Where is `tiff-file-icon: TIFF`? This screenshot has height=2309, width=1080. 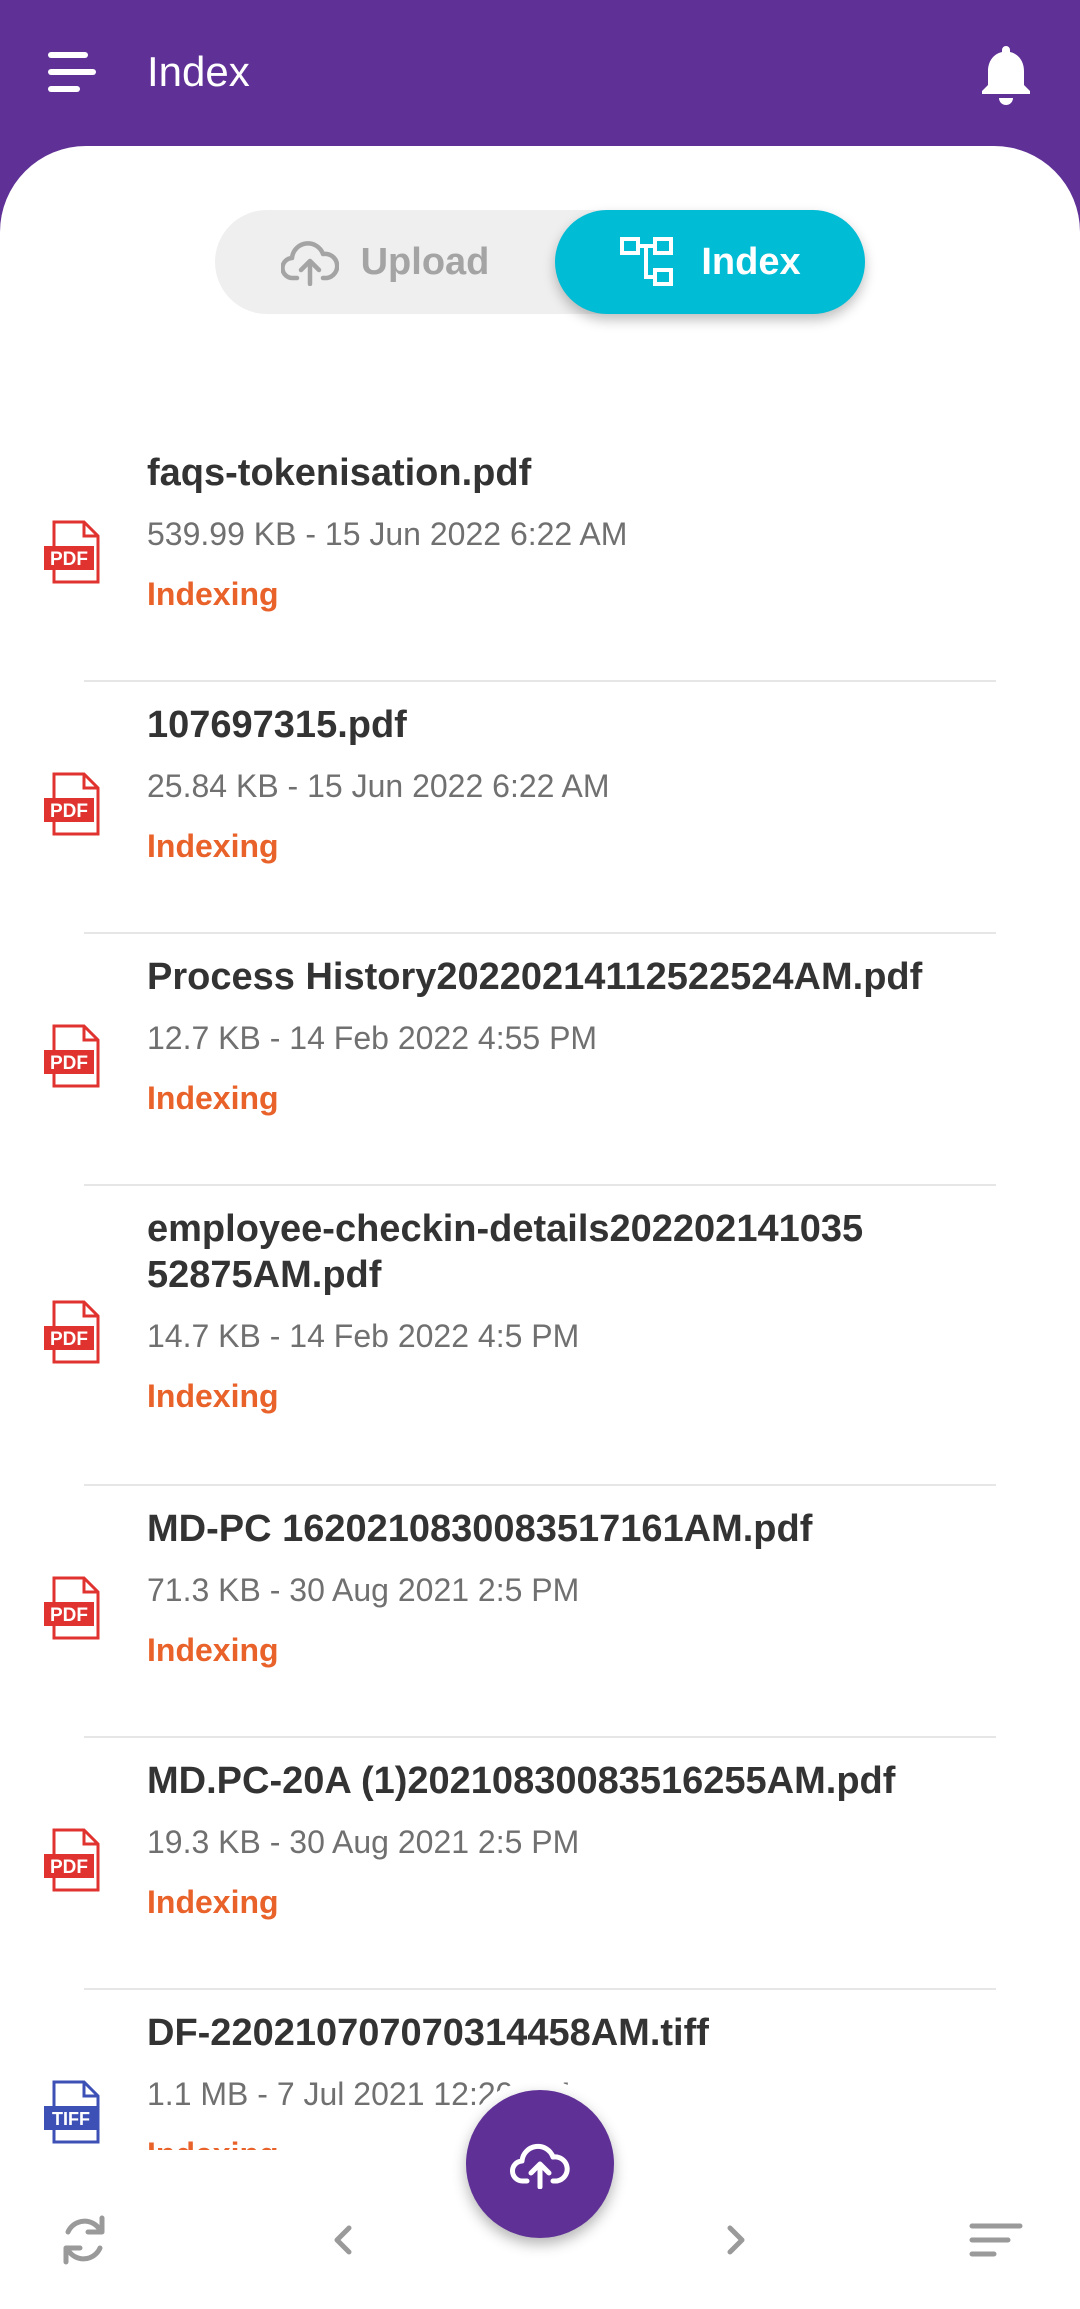
tiff-file-icon: TIFF is located at coordinates (72, 2112).